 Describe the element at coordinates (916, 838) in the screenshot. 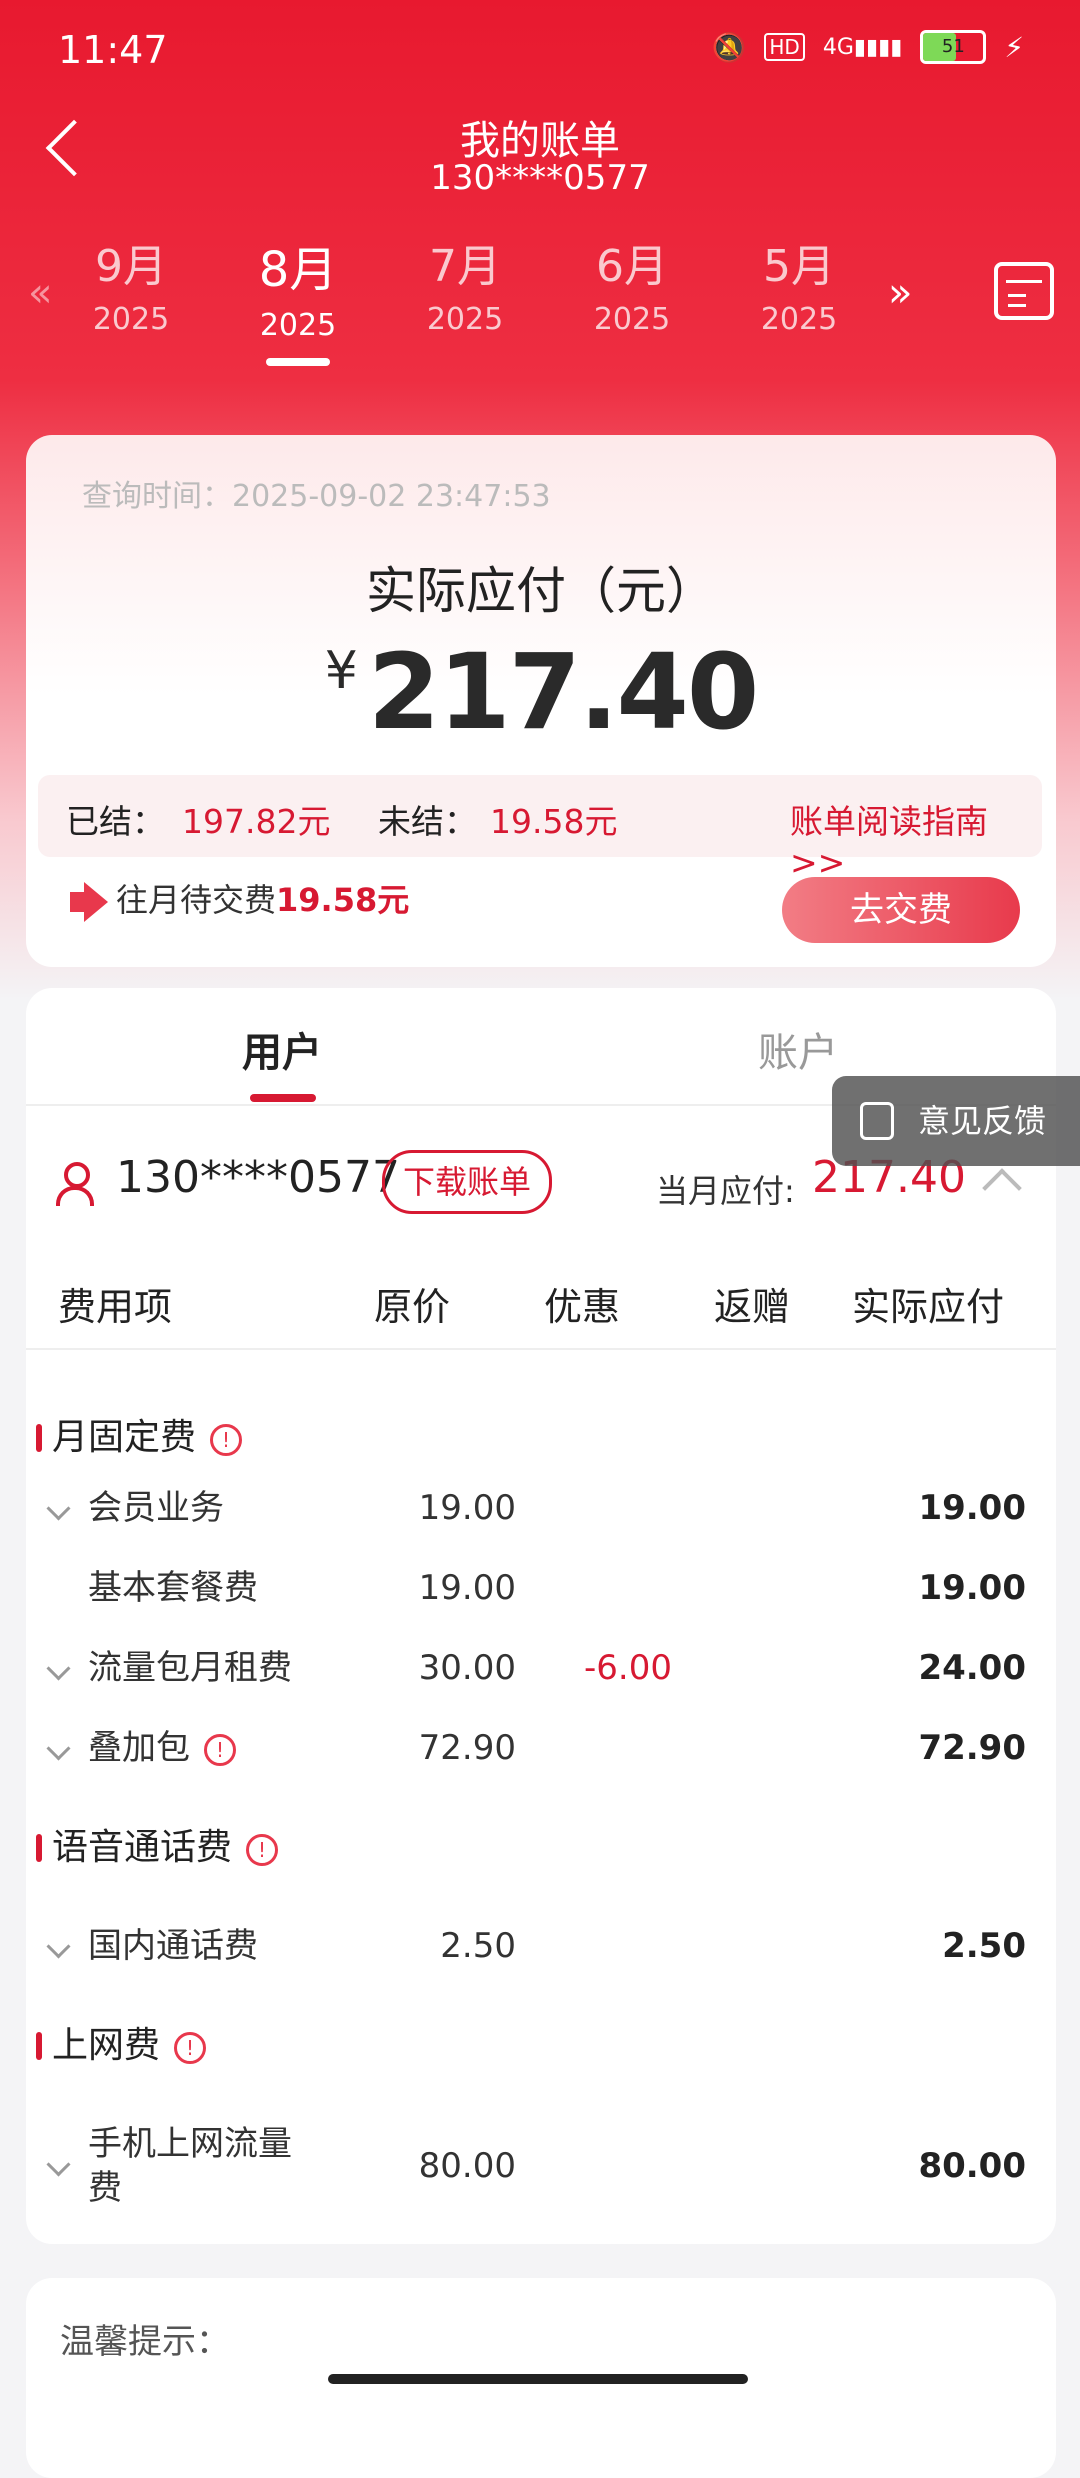

I see `bill-guide-link: 账单阅读指南>>` at that location.